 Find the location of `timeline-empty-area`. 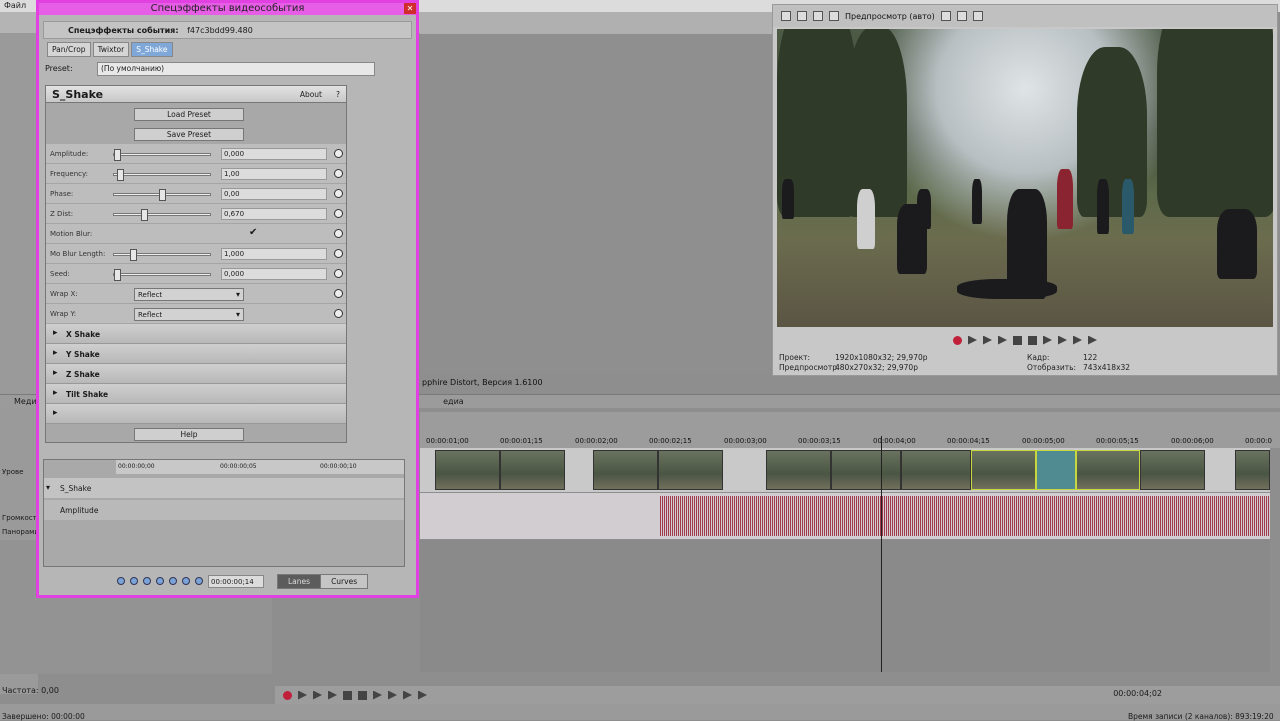

timeline-empty-area is located at coordinates (845, 606).